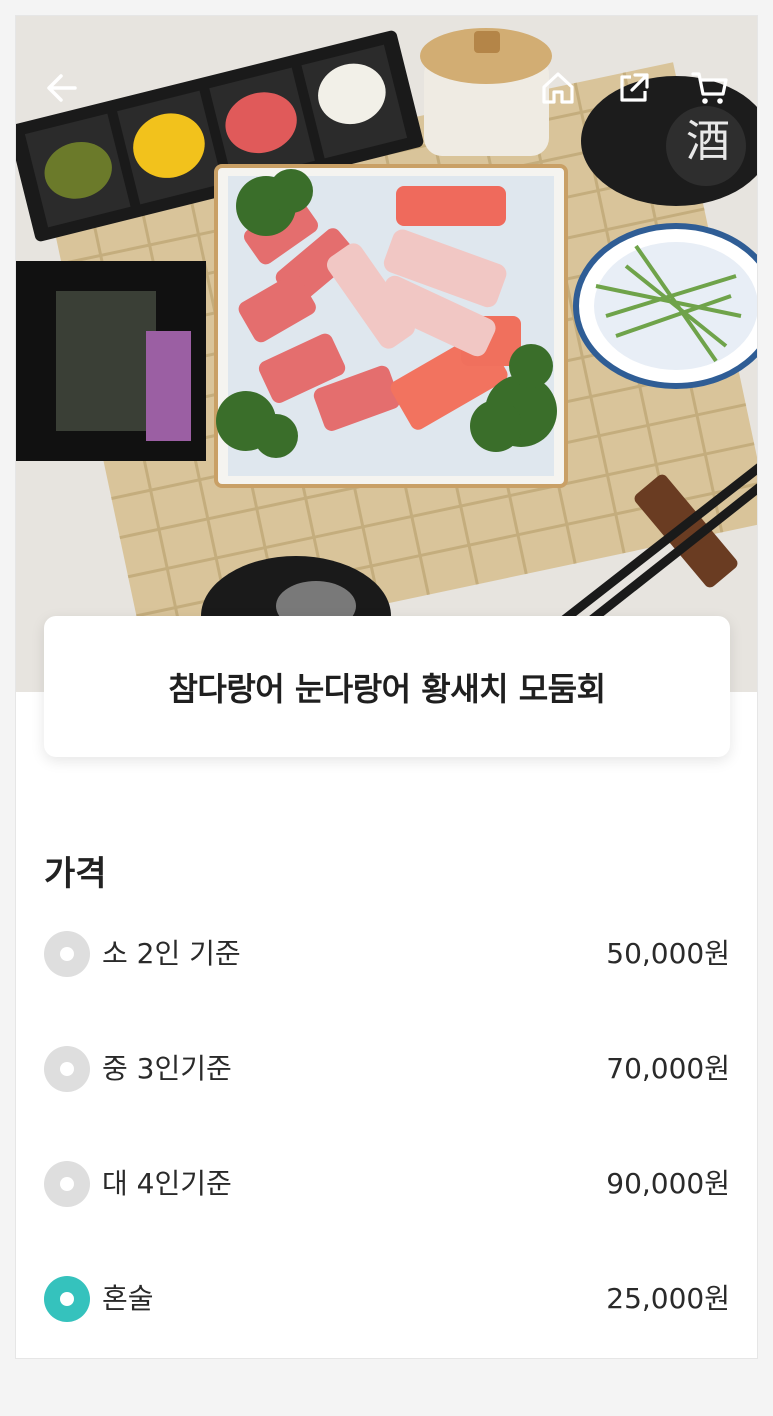  What do you see at coordinates (668, 1298) in the screenshot?
I see `option-price: 25,000원` at bounding box center [668, 1298].